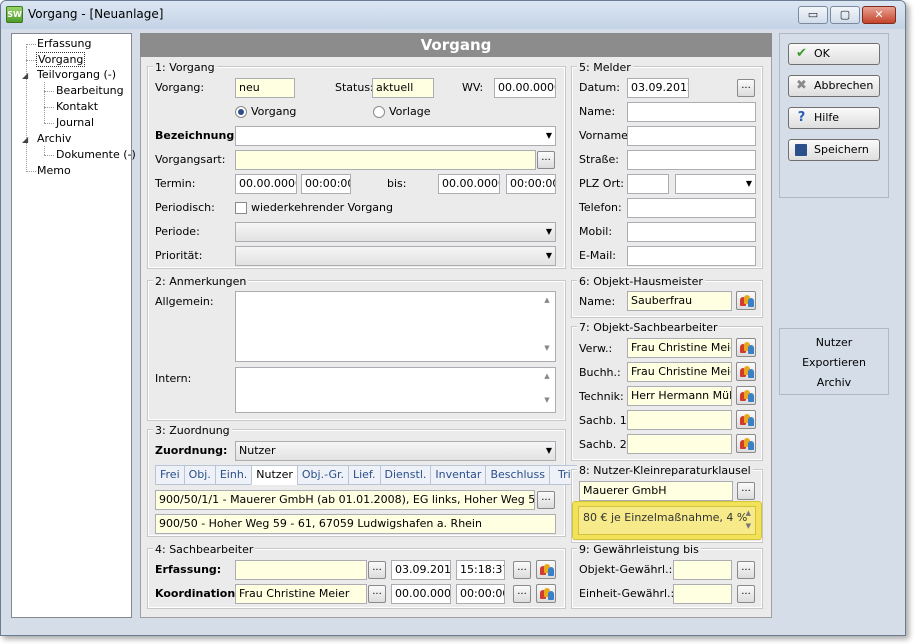 Image resolution: width=914 pixels, height=644 pixels. Describe the element at coordinates (834, 118) in the screenshot. I see `hilfe-button: ? Hilfe` at that location.